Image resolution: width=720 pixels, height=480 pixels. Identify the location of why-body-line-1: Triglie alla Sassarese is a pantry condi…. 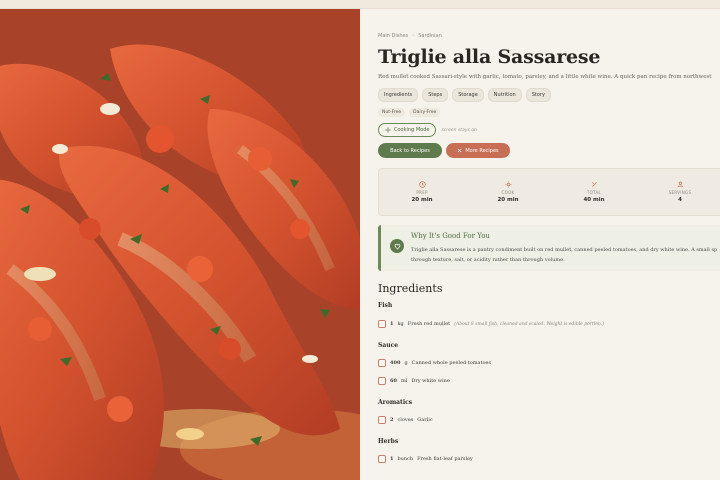
(564, 250).